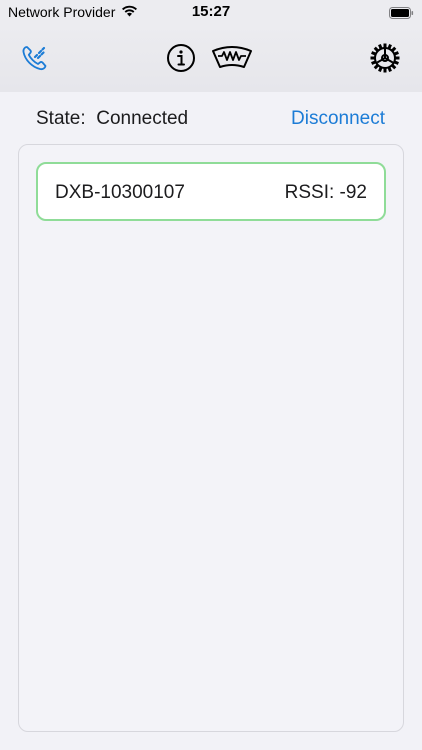  What do you see at coordinates (385, 58) in the screenshot?
I see `settings-gear-icon` at bounding box center [385, 58].